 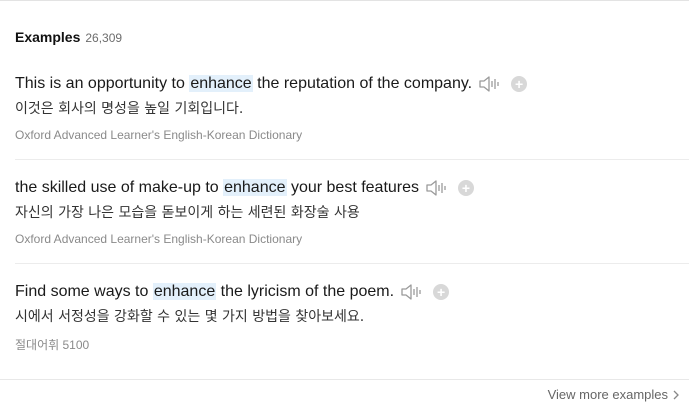 What do you see at coordinates (607, 394) in the screenshot?
I see `view-more-label: View more examples` at bounding box center [607, 394].